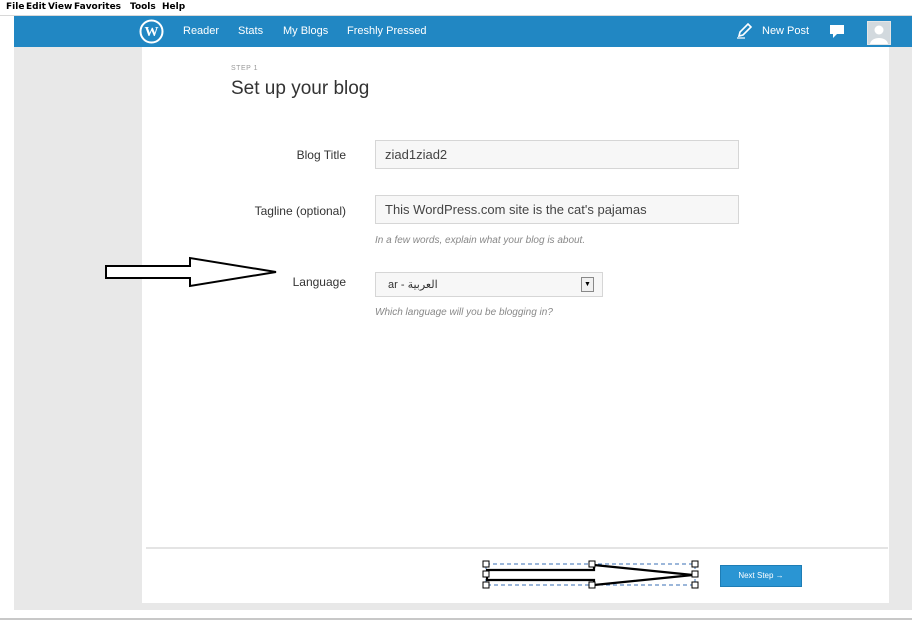 Image resolution: width=912 pixels, height=626 pixels. I want to click on nav-stats: Stats, so click(250, 31).